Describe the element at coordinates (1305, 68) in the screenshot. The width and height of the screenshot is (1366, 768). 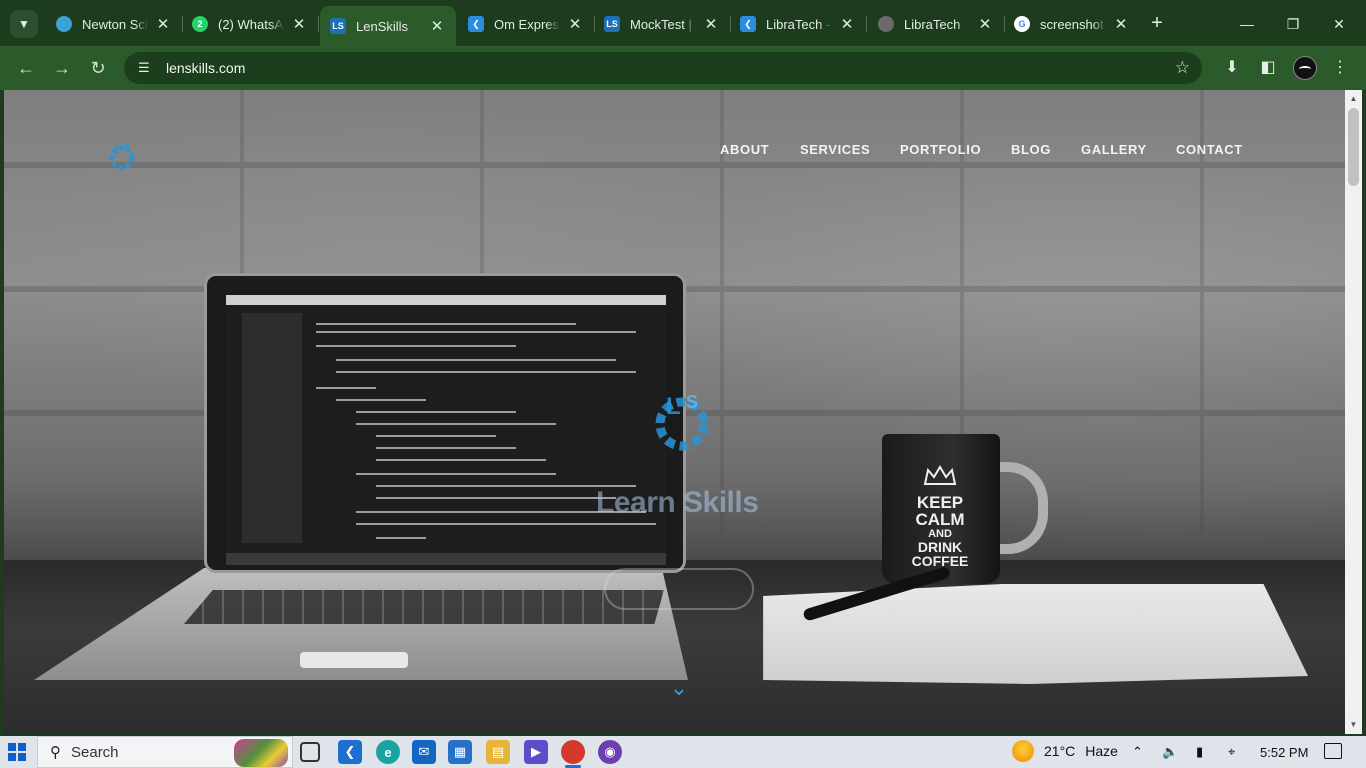
I see `profile-avatar` at that location.